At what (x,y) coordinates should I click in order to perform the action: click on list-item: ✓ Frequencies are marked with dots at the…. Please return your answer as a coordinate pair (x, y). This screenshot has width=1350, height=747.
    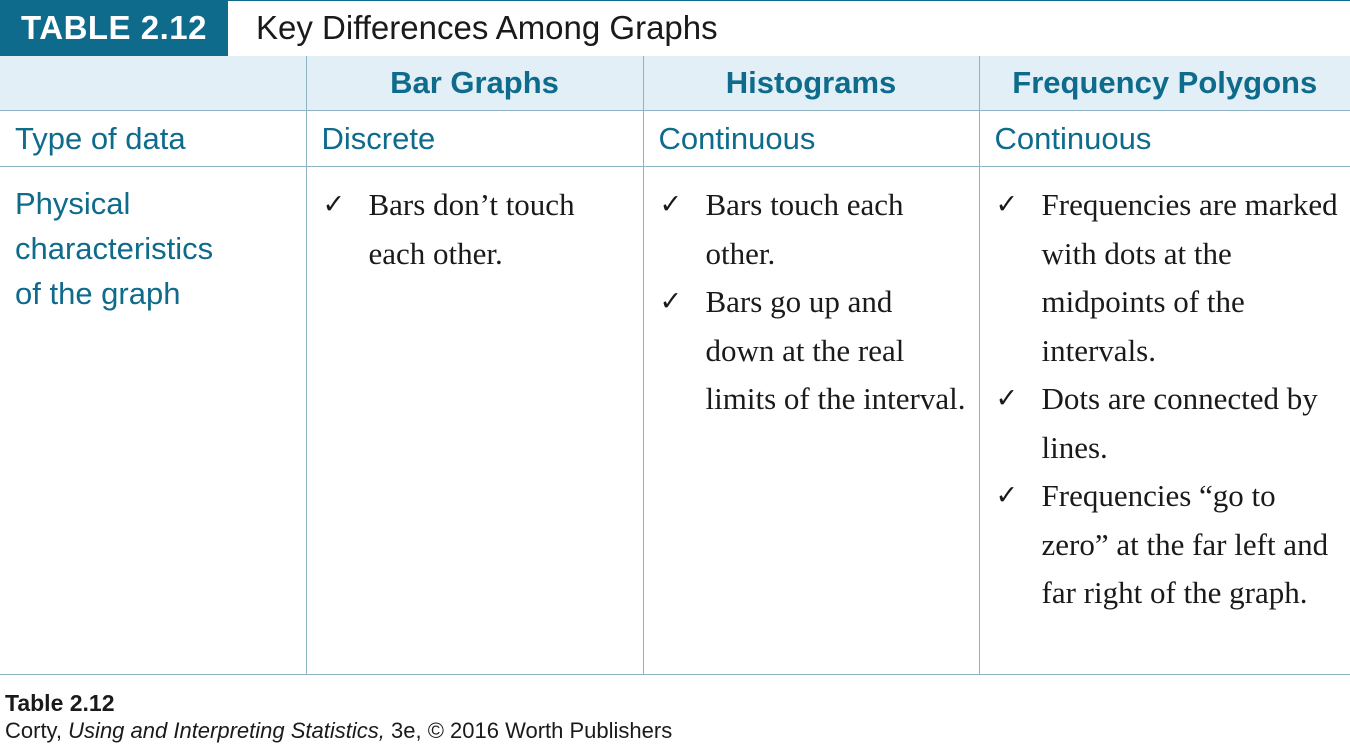
    Looking at the image, I should click on (1168, 278).